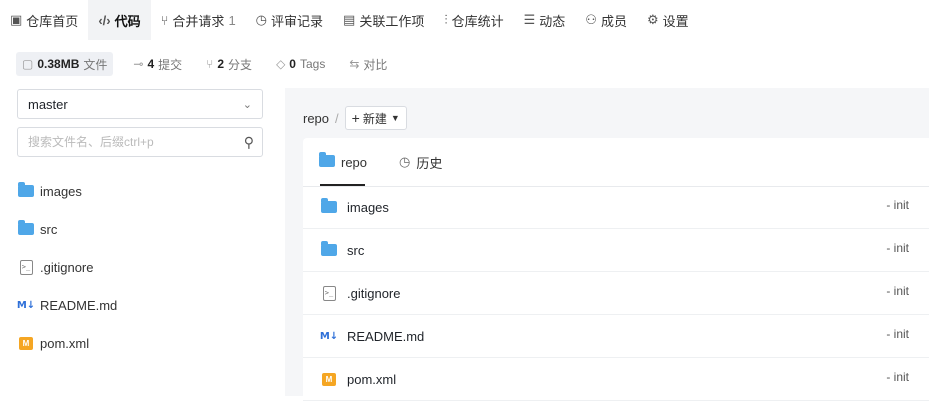 The height and width of the screenshot is (401, 929). What do you see at coordinates (52, 21) in the screenshot?
I see `nav-label: 仓库首页` at bounding box center [52, 21].